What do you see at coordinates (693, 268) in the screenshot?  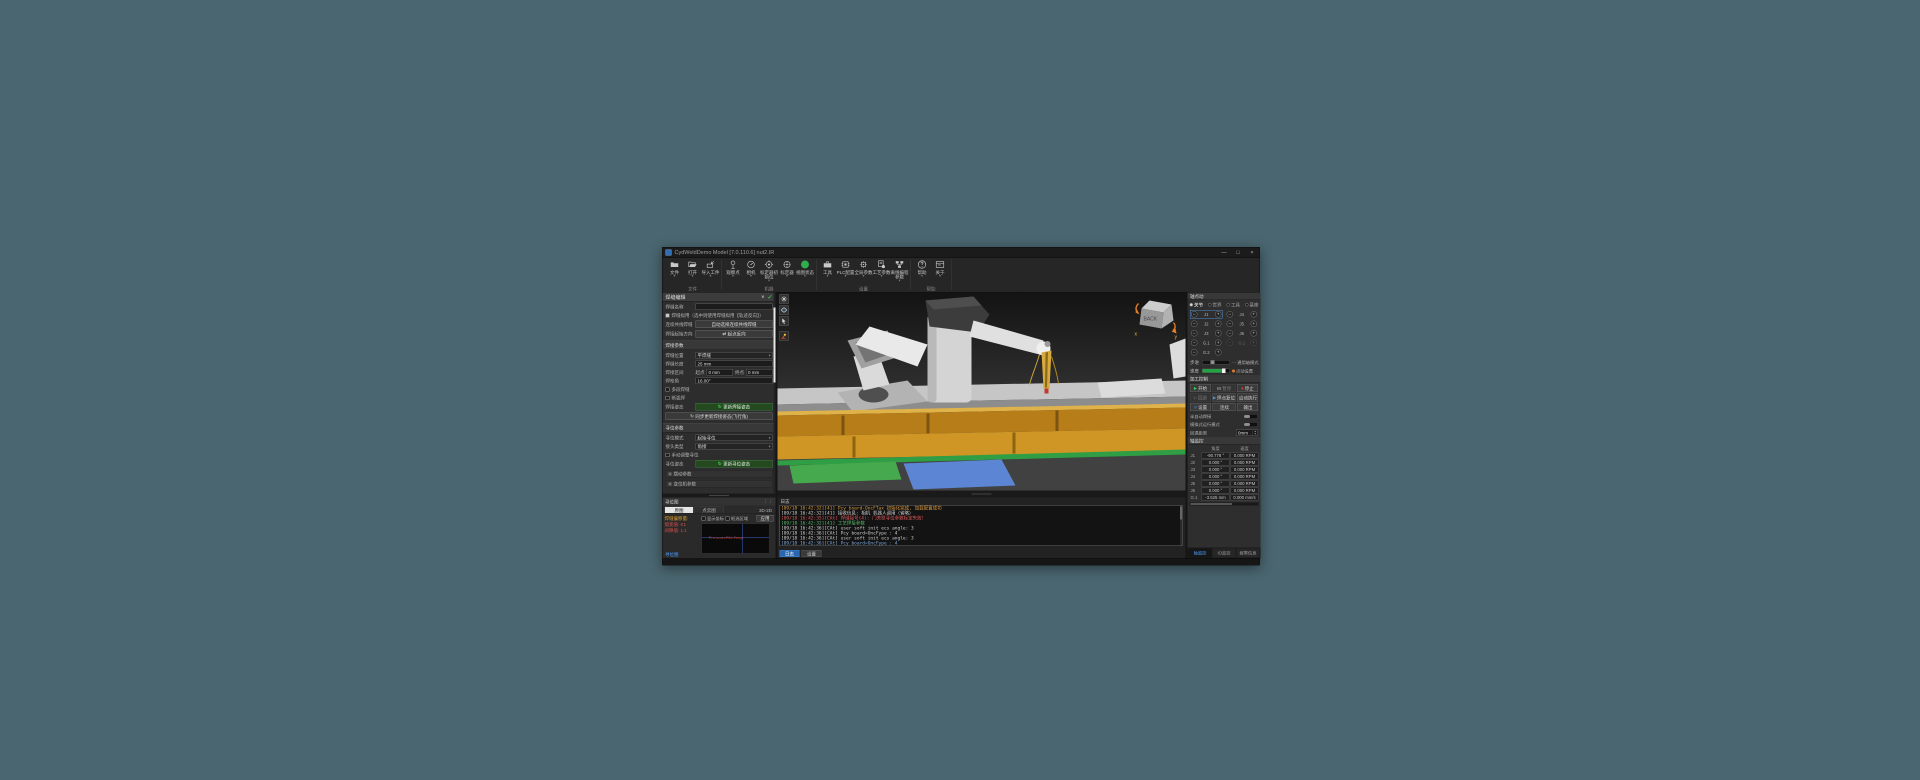 I see `ribbon-item-open: 打开 ▾` at bounding box center [693, 268].